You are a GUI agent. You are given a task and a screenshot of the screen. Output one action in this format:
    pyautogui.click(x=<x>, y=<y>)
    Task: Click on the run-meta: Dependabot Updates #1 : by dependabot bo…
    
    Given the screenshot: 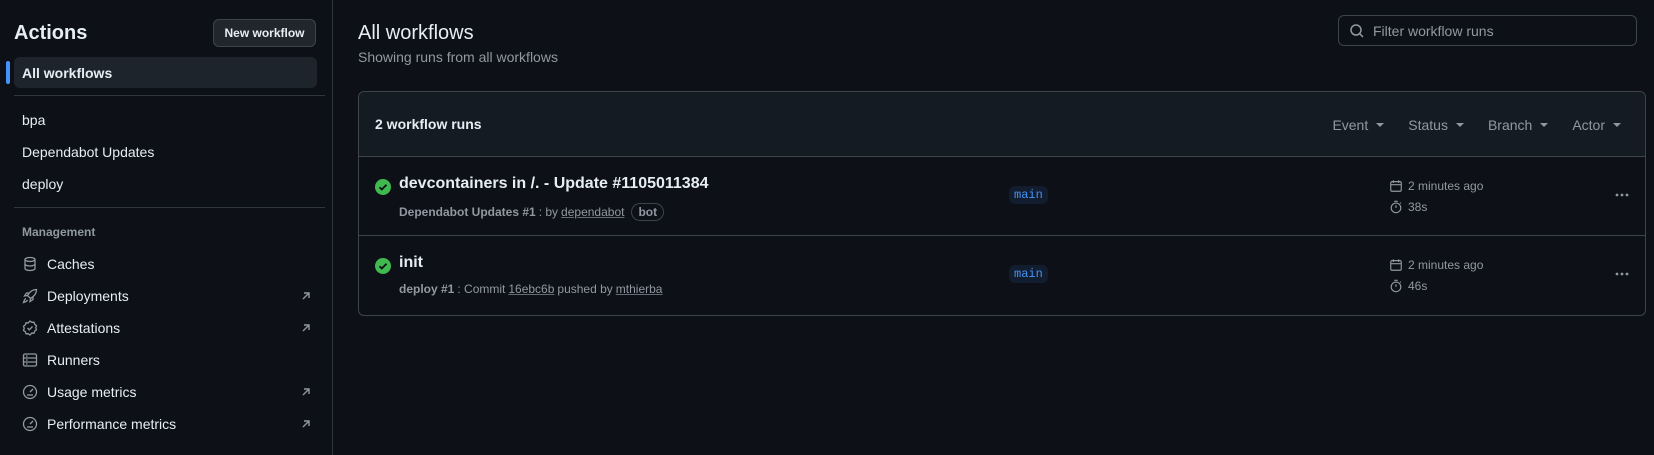 What is the action you would take?
    pyautogui.click(x=532, y=212)
    